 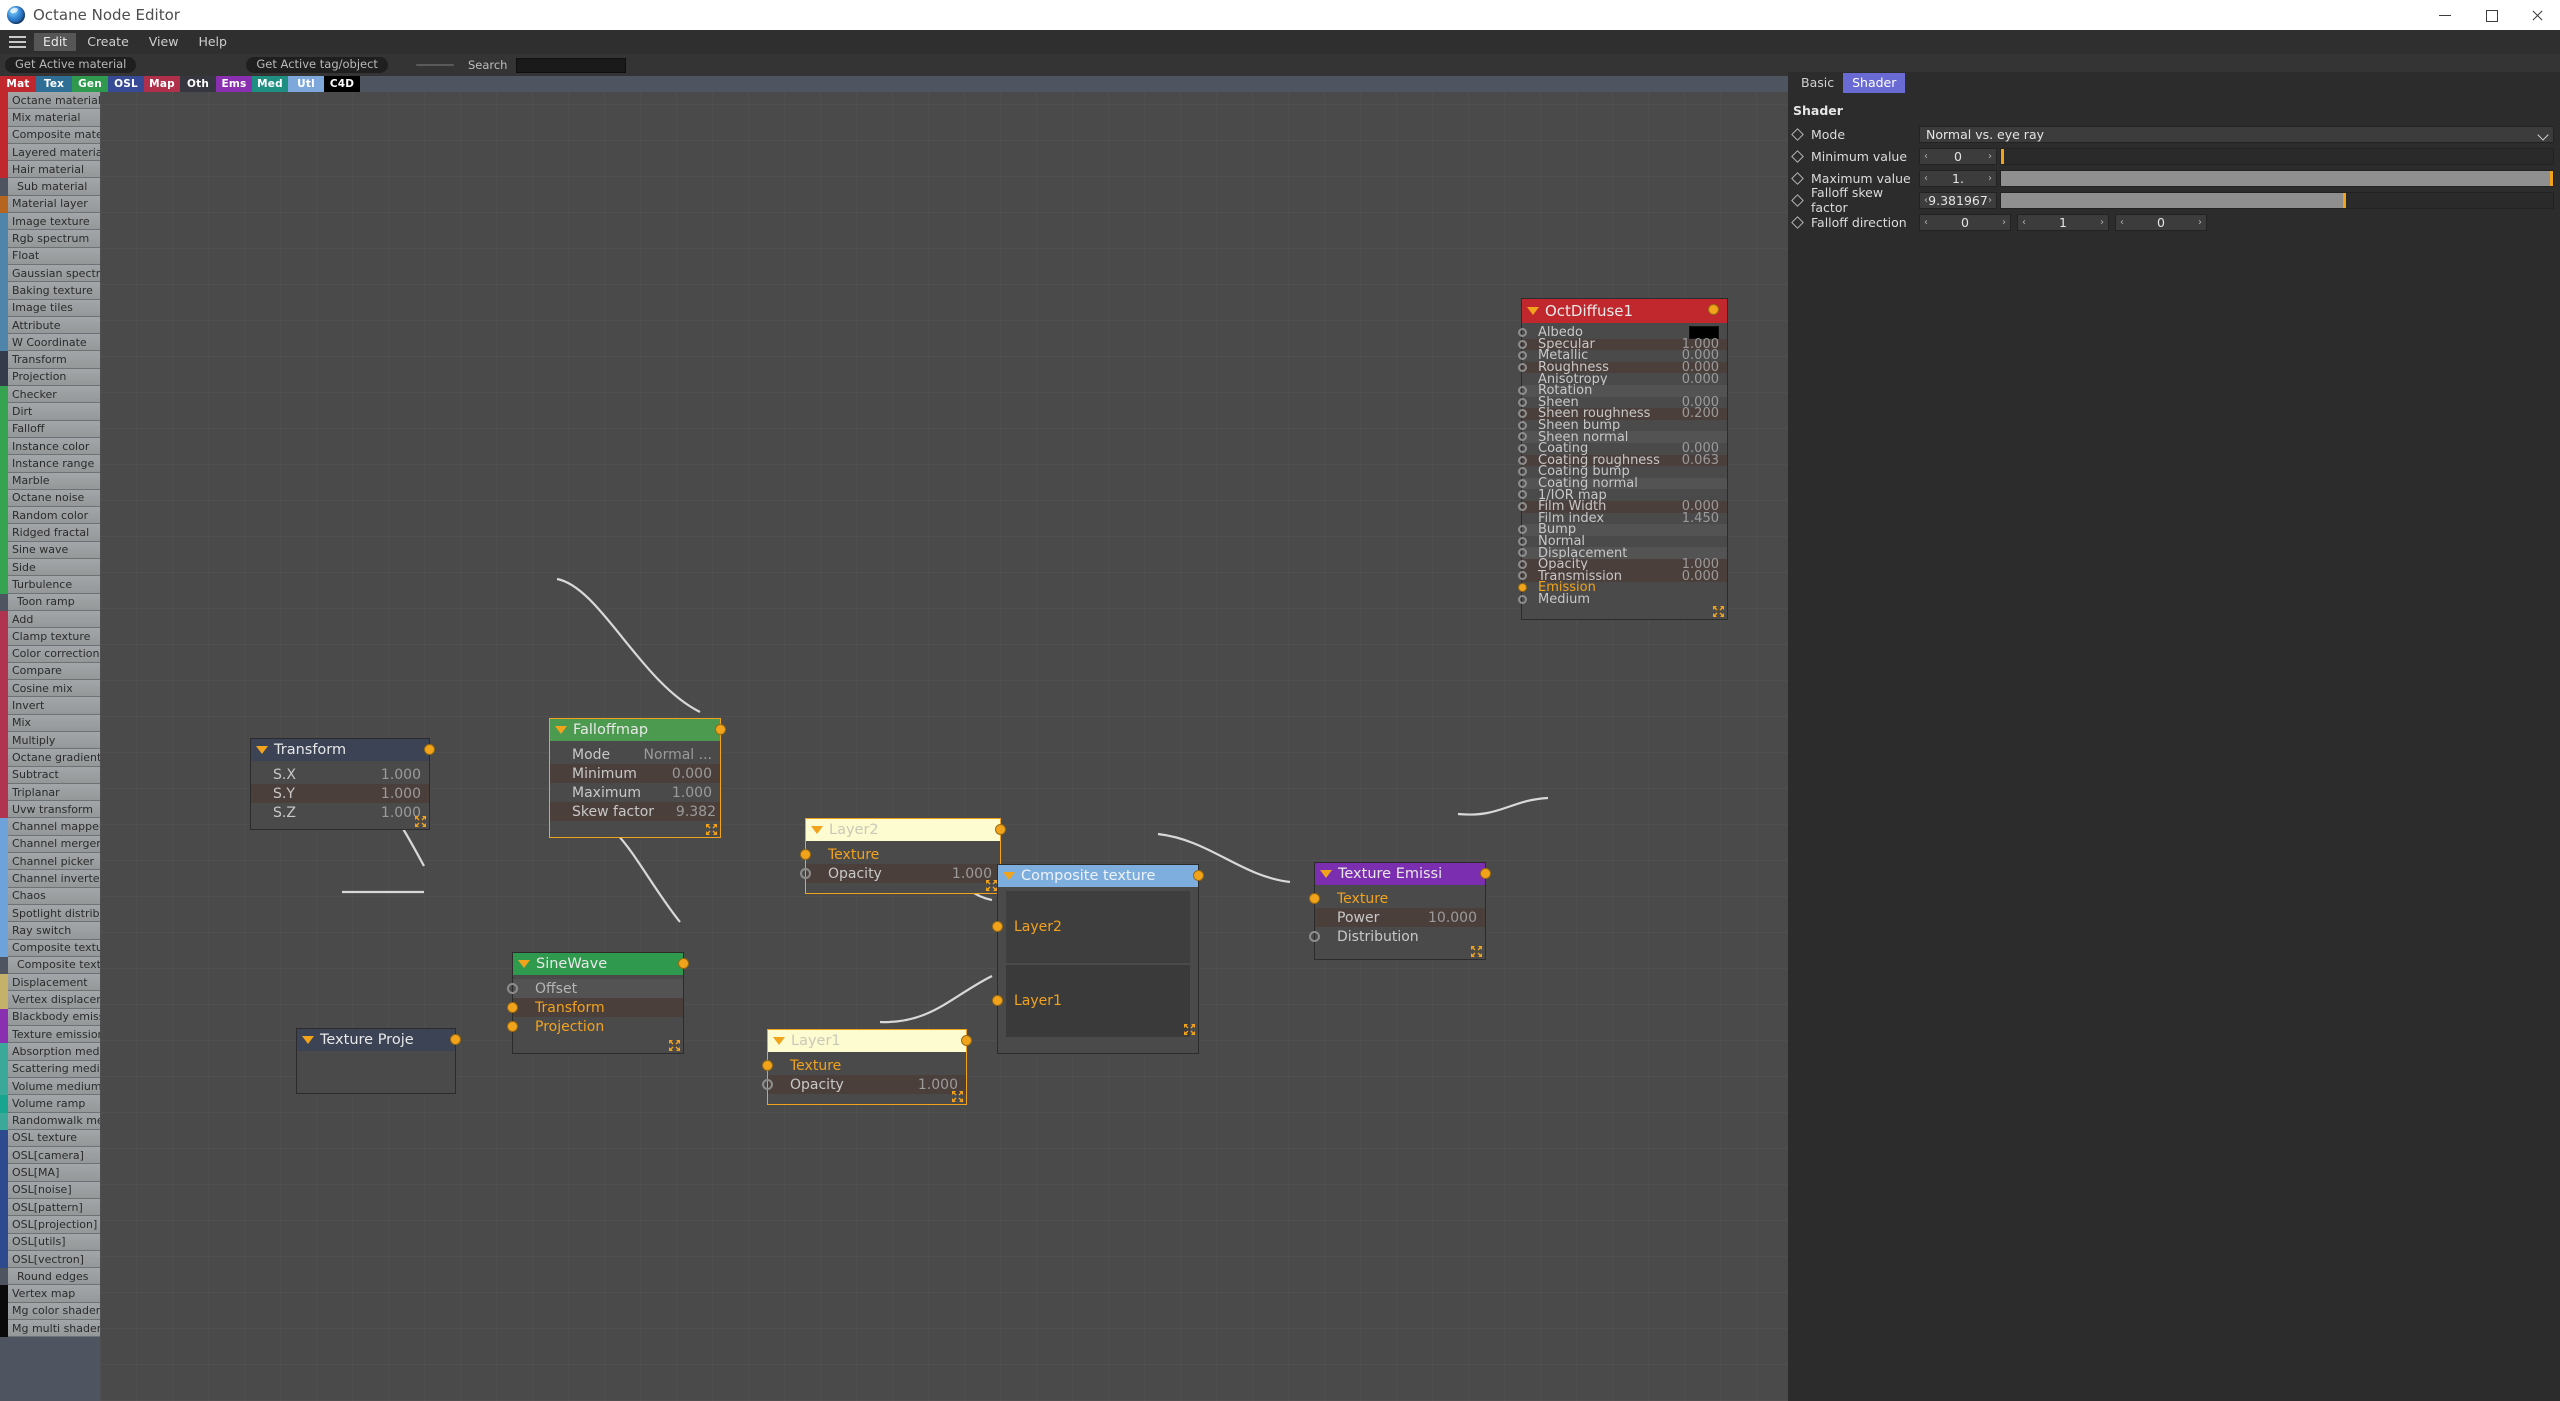 I want to click on palette-item: OSL texture, so click(x=50, y=1138).